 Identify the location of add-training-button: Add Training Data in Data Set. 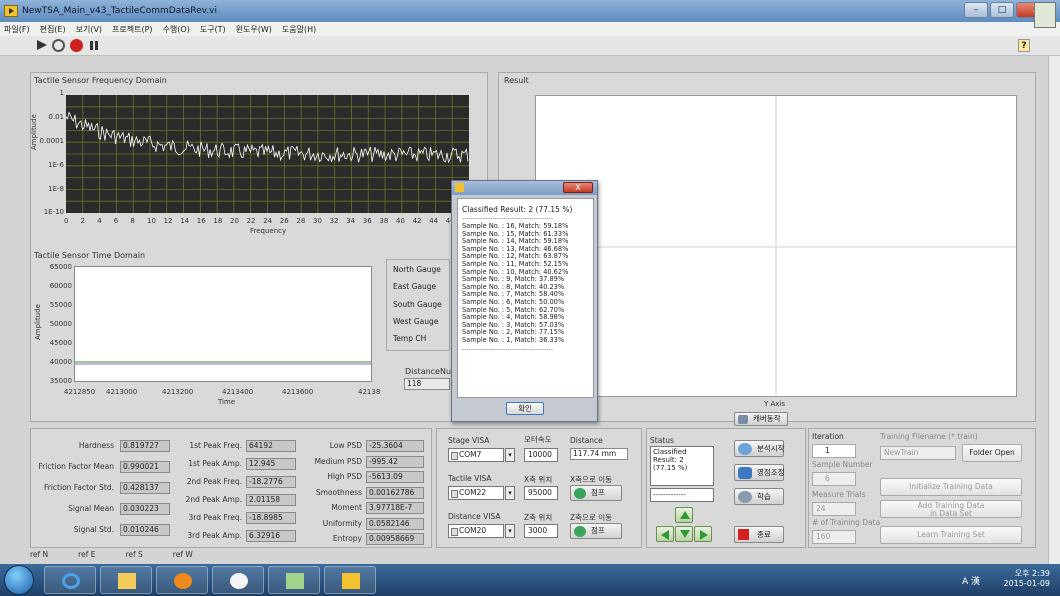
(951, 509).